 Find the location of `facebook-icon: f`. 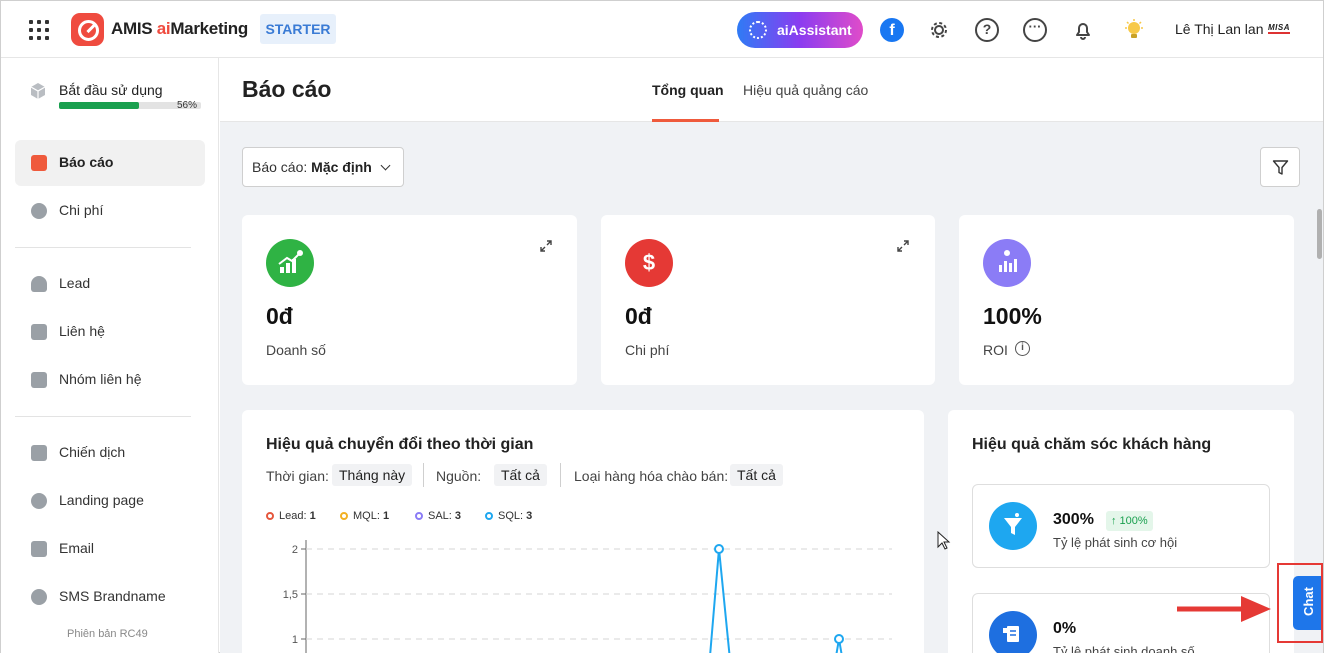

facebook-icon: f is located at coordinates (892, 30).